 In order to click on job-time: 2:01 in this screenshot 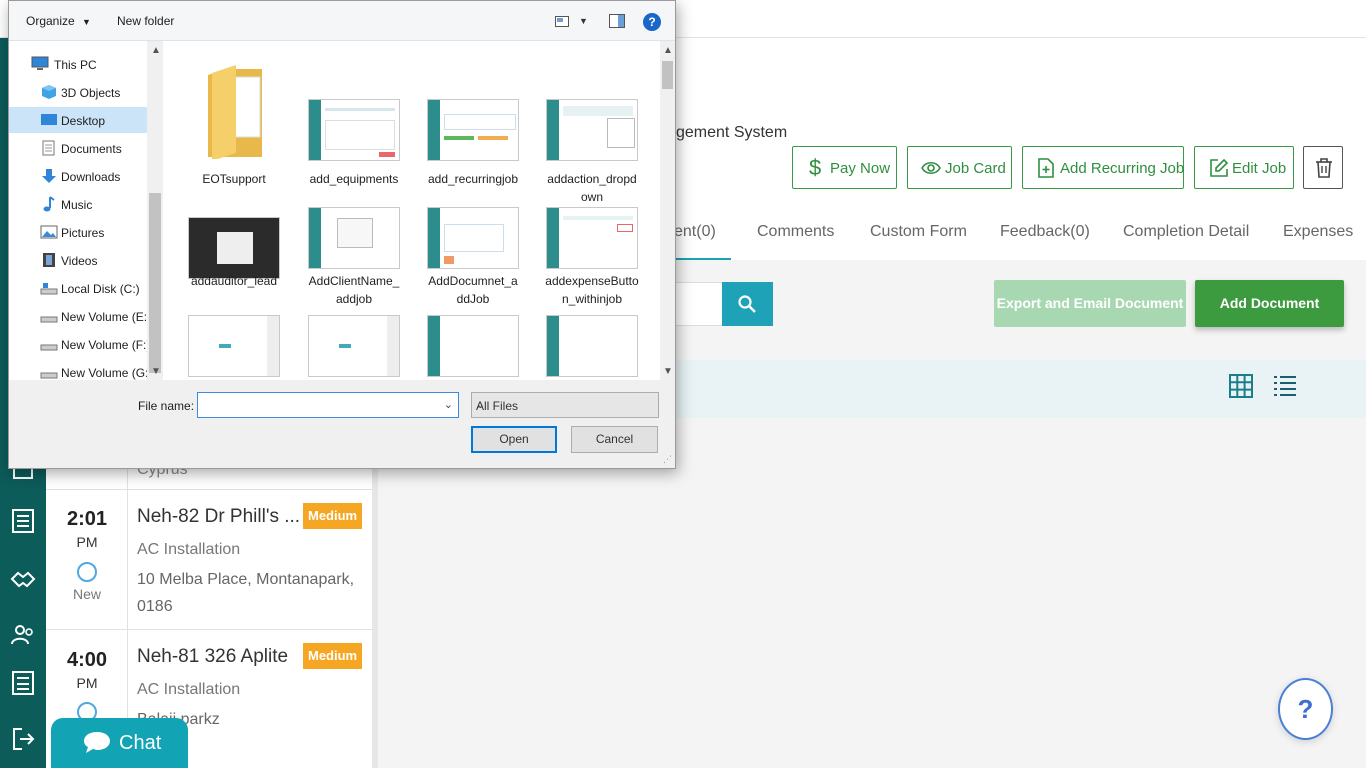, I will do `click(87, 519)`.